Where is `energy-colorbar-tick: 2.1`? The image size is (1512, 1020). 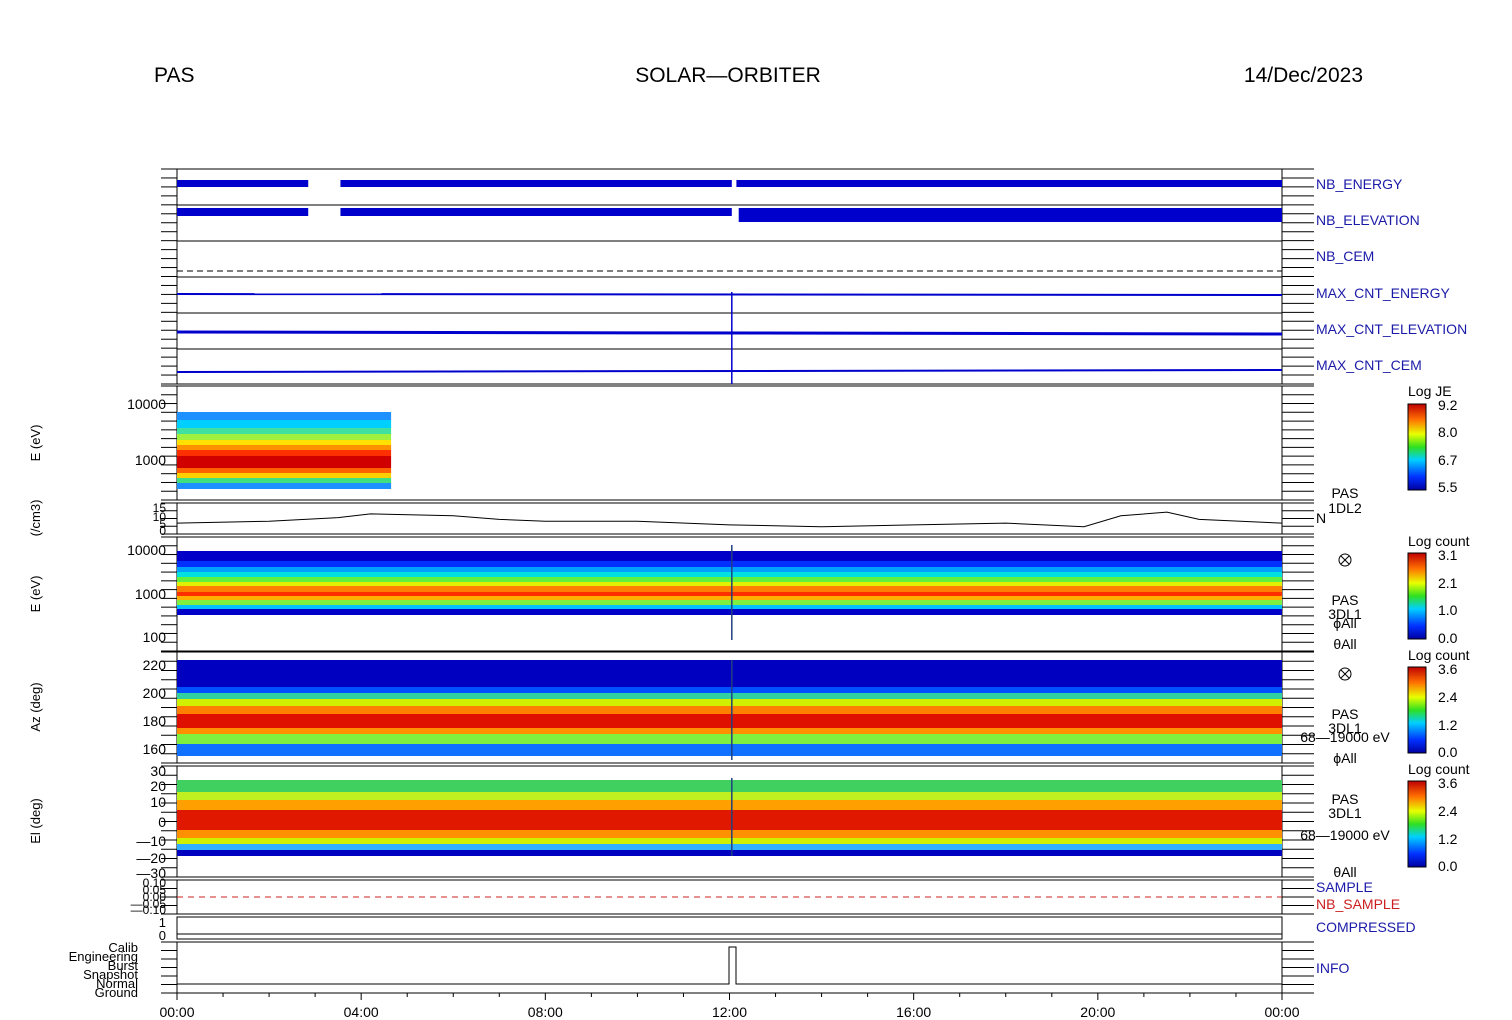
energy-colorbar-tick: 2.1 is located at coordinates (1448, 583).